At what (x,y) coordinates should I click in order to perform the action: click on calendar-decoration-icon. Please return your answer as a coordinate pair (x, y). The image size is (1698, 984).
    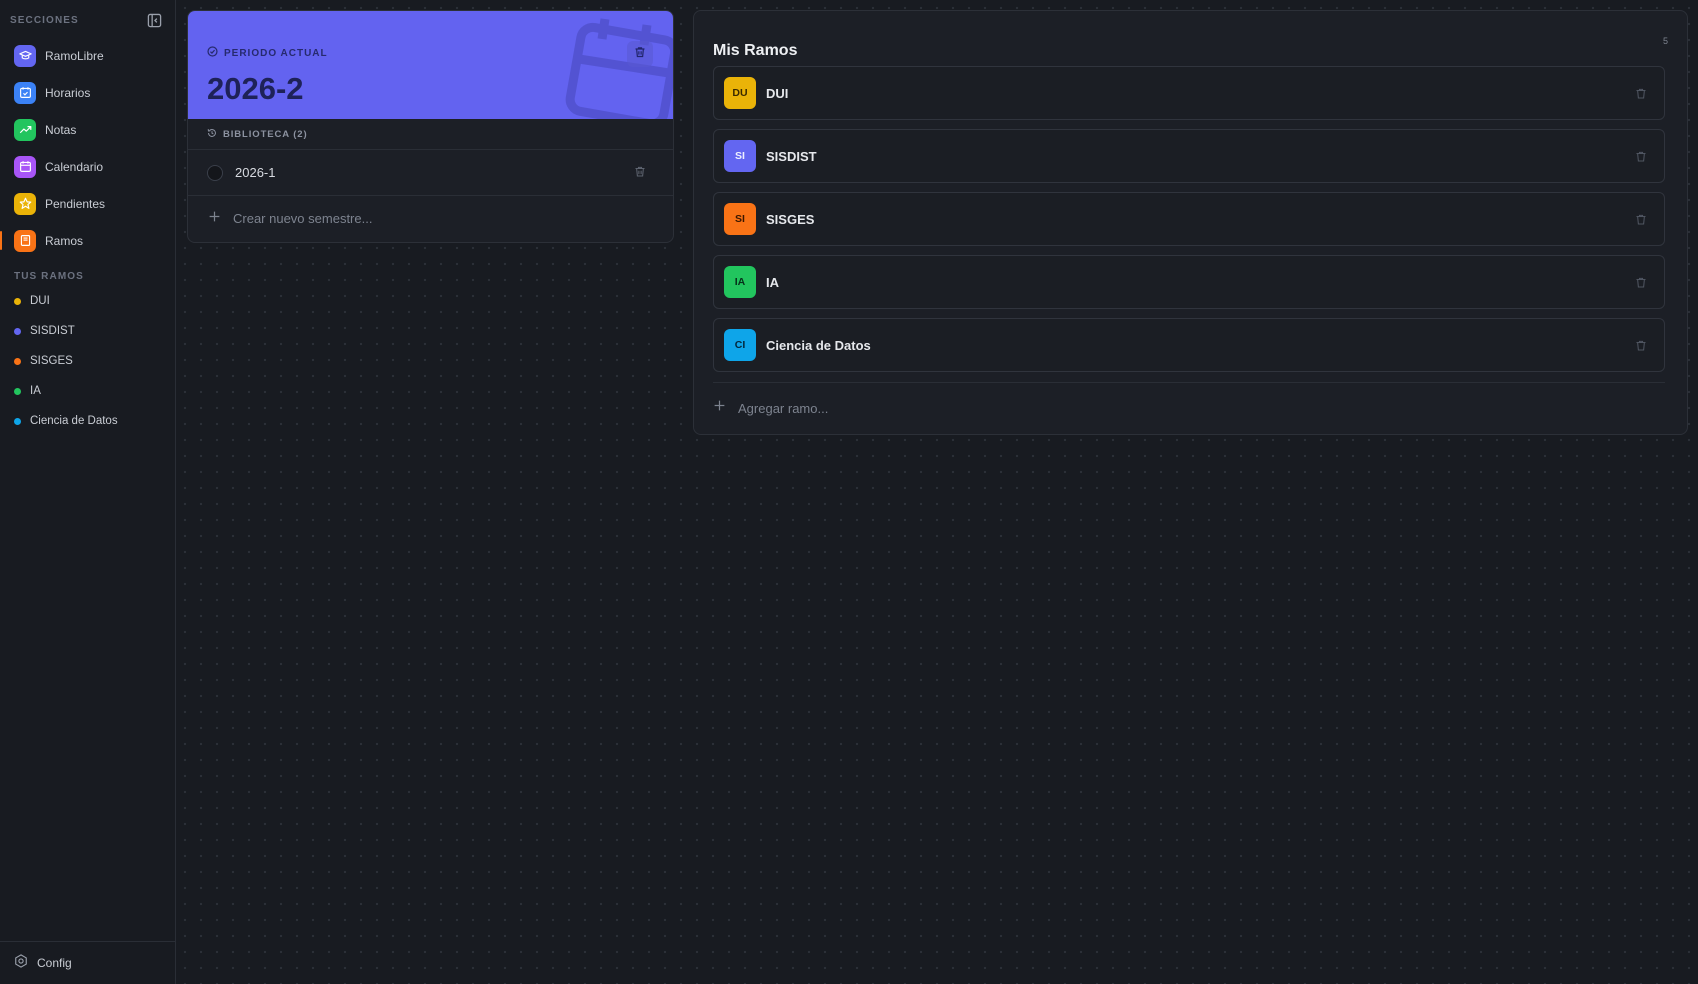
    Looking at the image, I should click on (615, 67).